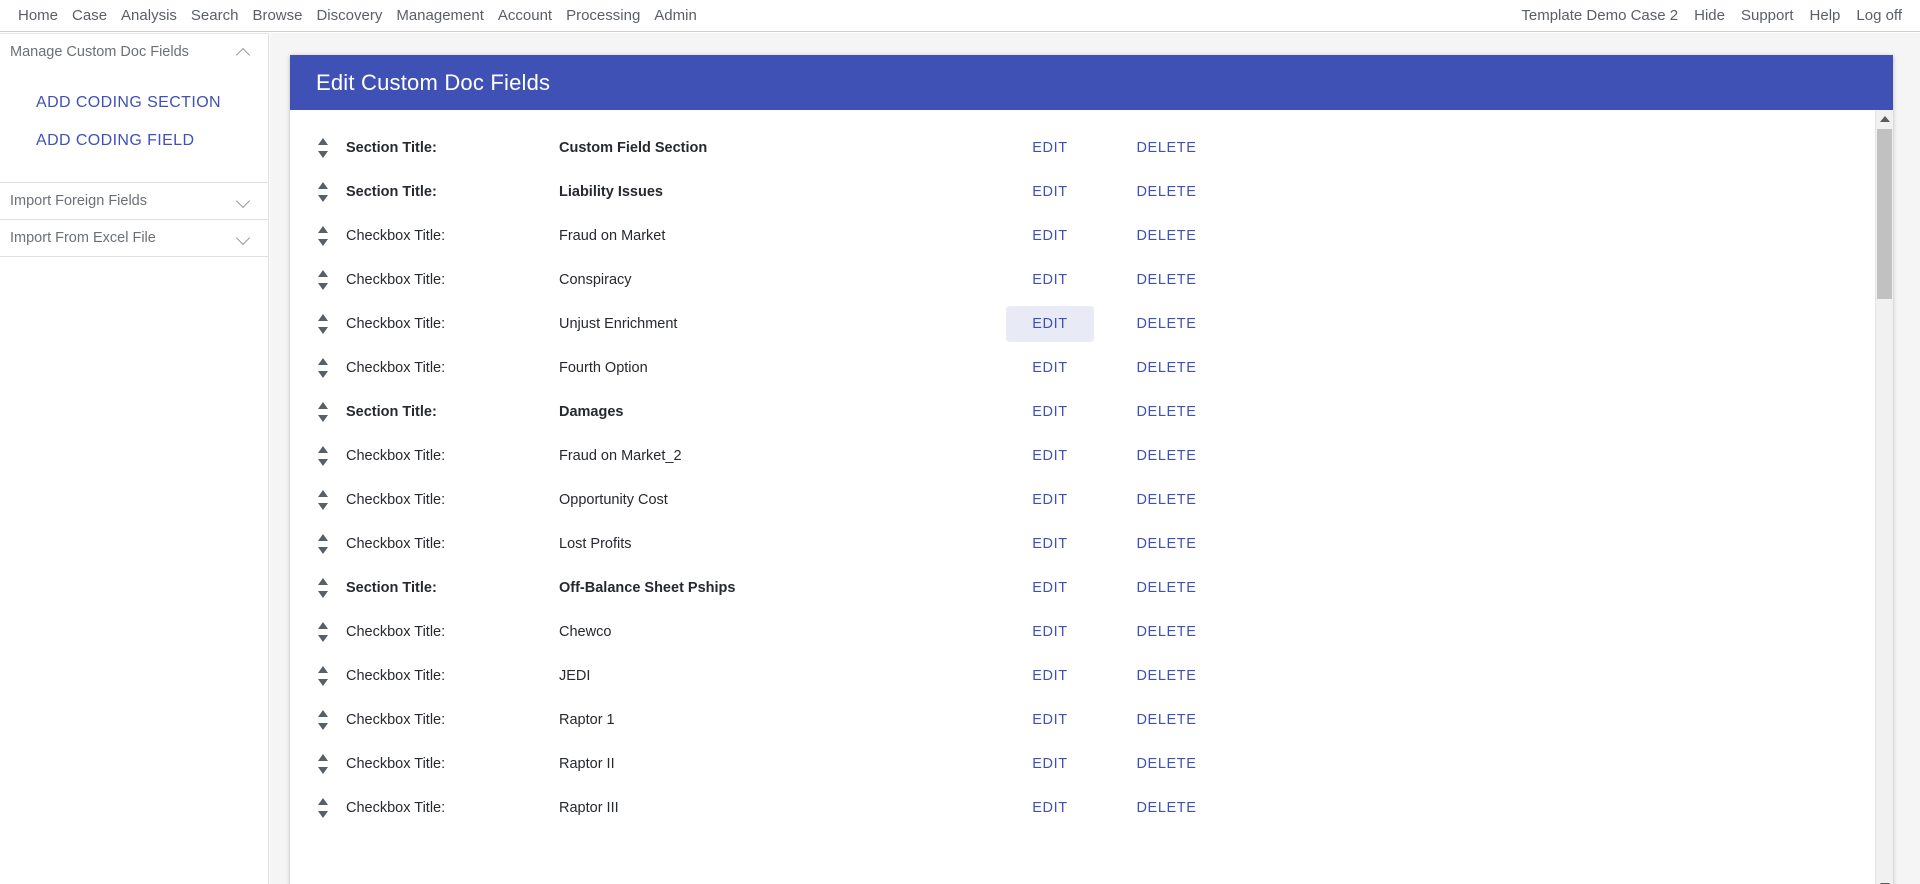 The height and width of the screenshot is (884, 1920). What do you see at coordinates (244, 201) in the screenshot?
I see `chevron-down-icon` at bounding box center [244, 201].